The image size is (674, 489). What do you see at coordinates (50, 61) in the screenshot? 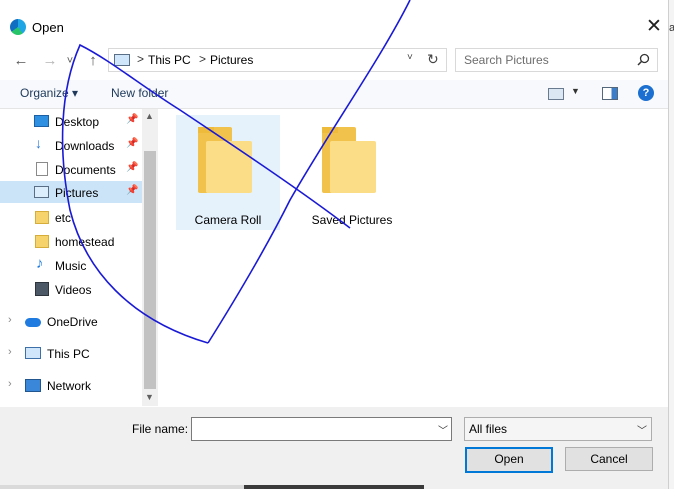
I see `forward-arrow-icon: →` at bounding box center [50, 61].